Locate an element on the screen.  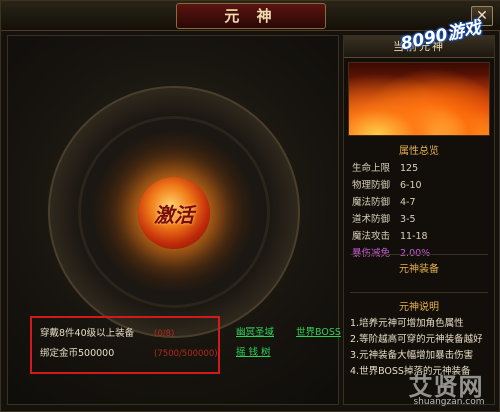
requirement-label: 穿戴8件40级以上装备 is located at coordinates (87, 333).